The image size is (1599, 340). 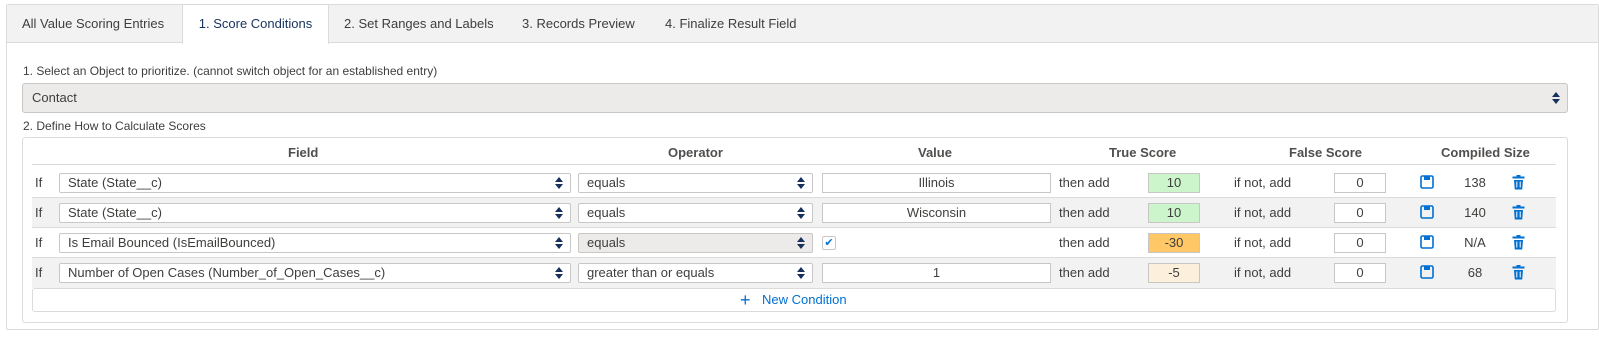 I want to click on compiled-size-value: 138, so click(x=1475, y=182).